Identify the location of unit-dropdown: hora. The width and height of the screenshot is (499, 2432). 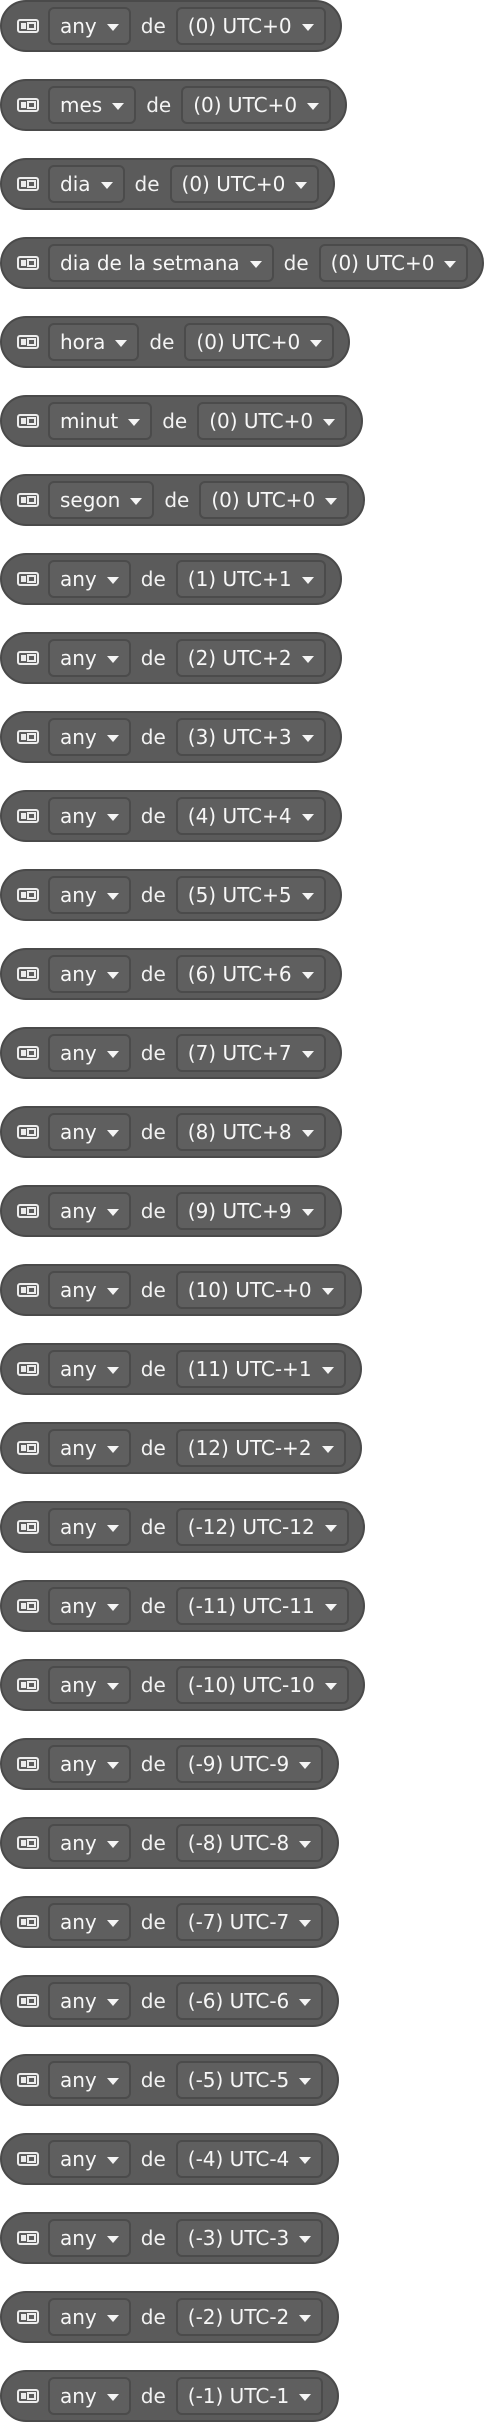
(94, 342).